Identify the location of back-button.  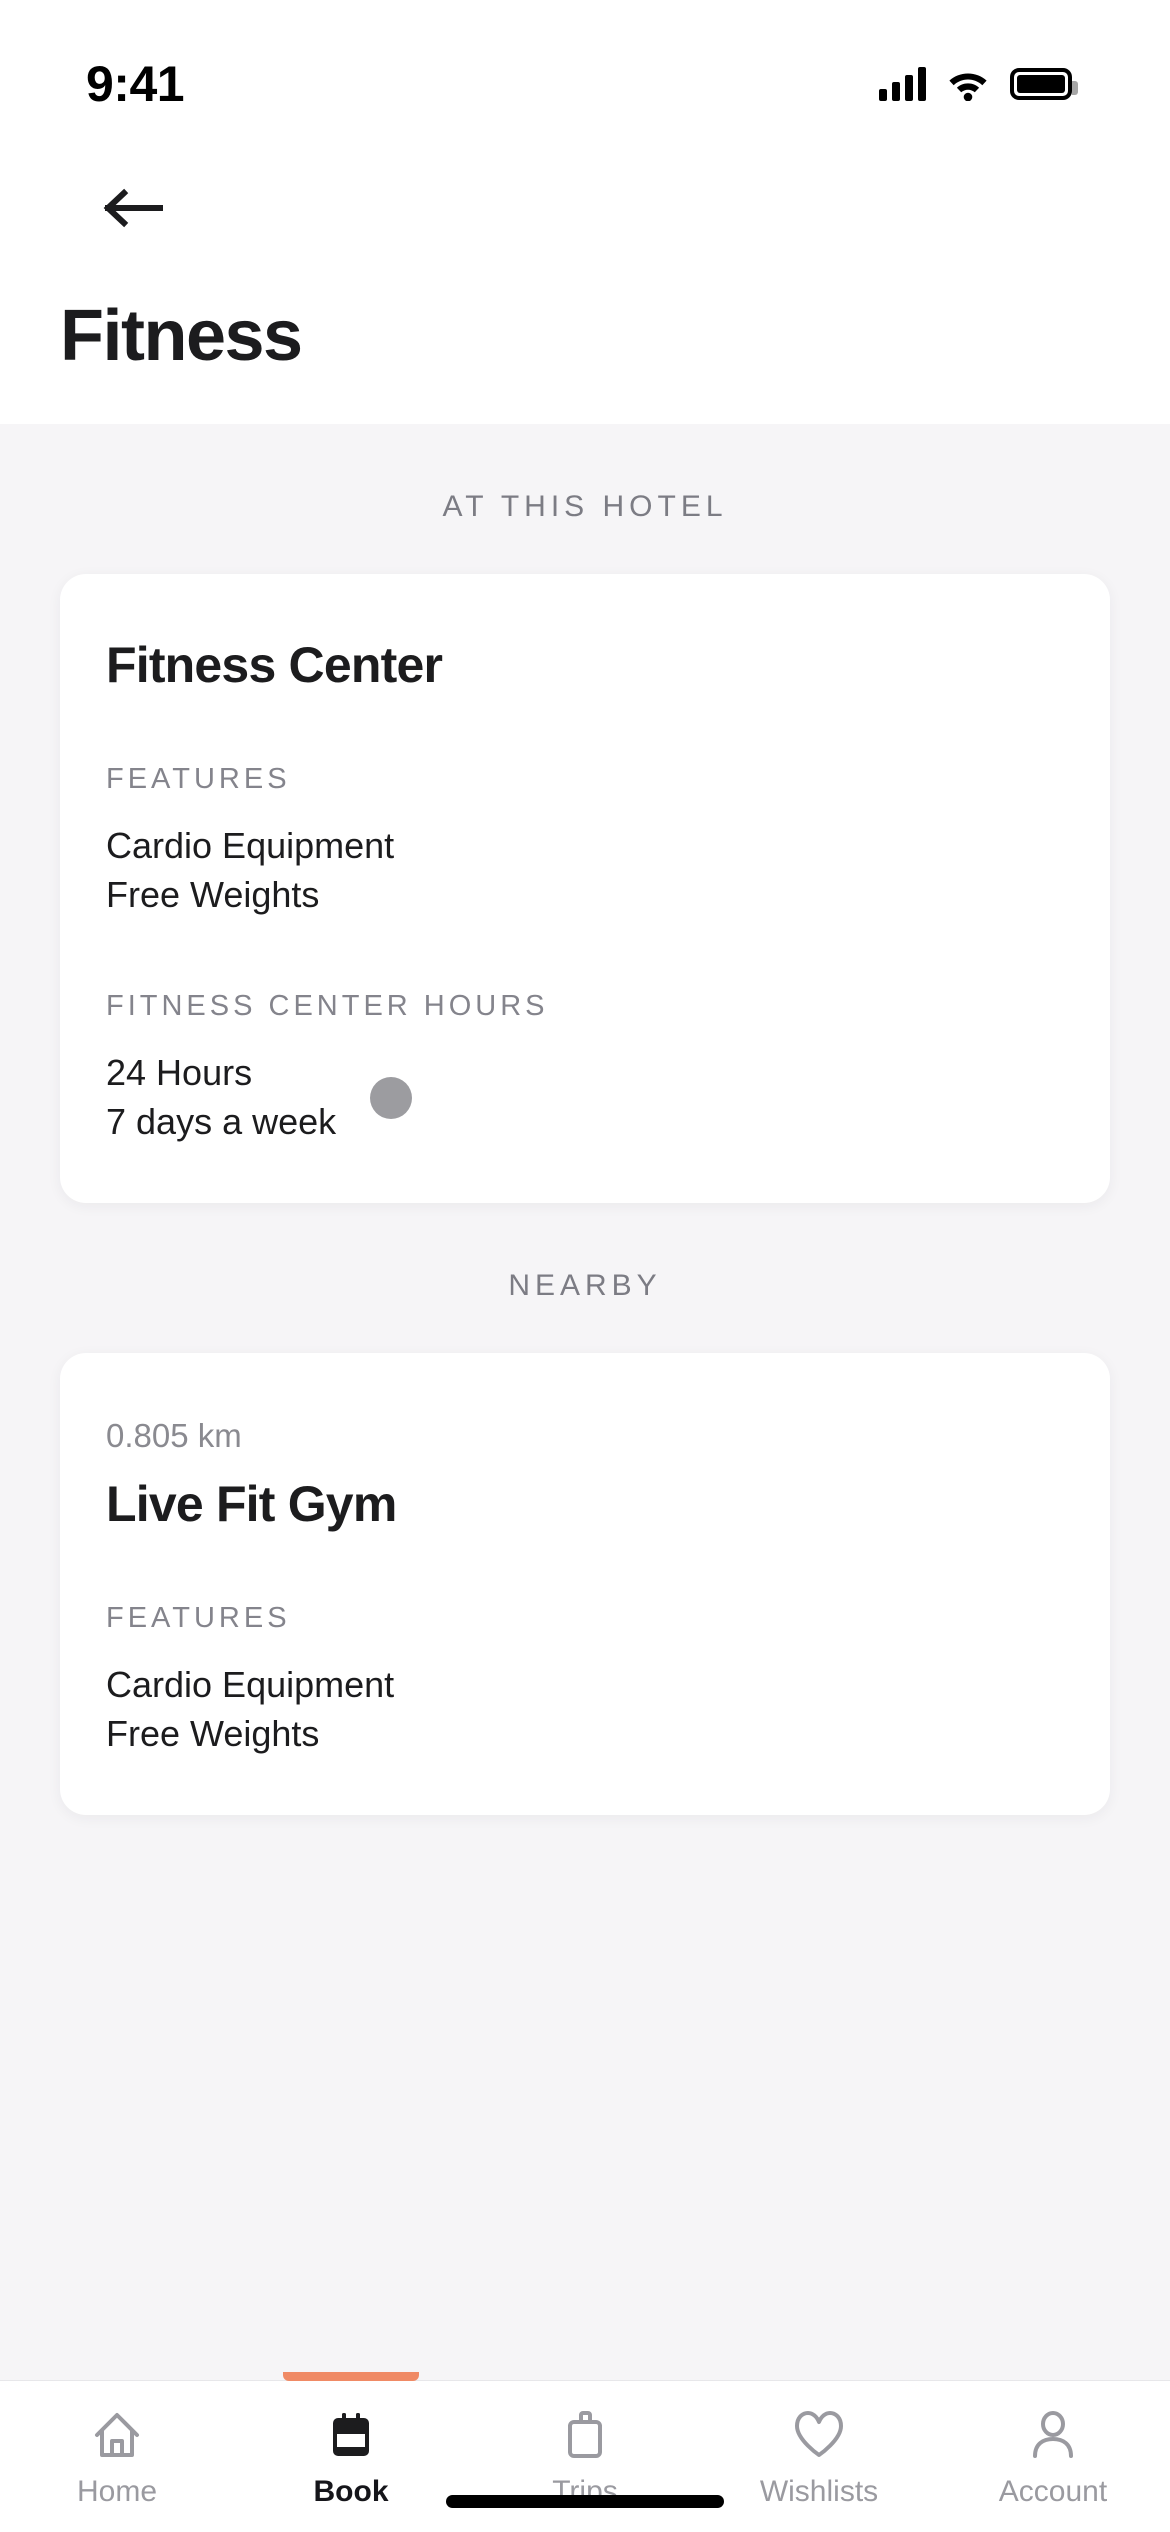
(142, 208).